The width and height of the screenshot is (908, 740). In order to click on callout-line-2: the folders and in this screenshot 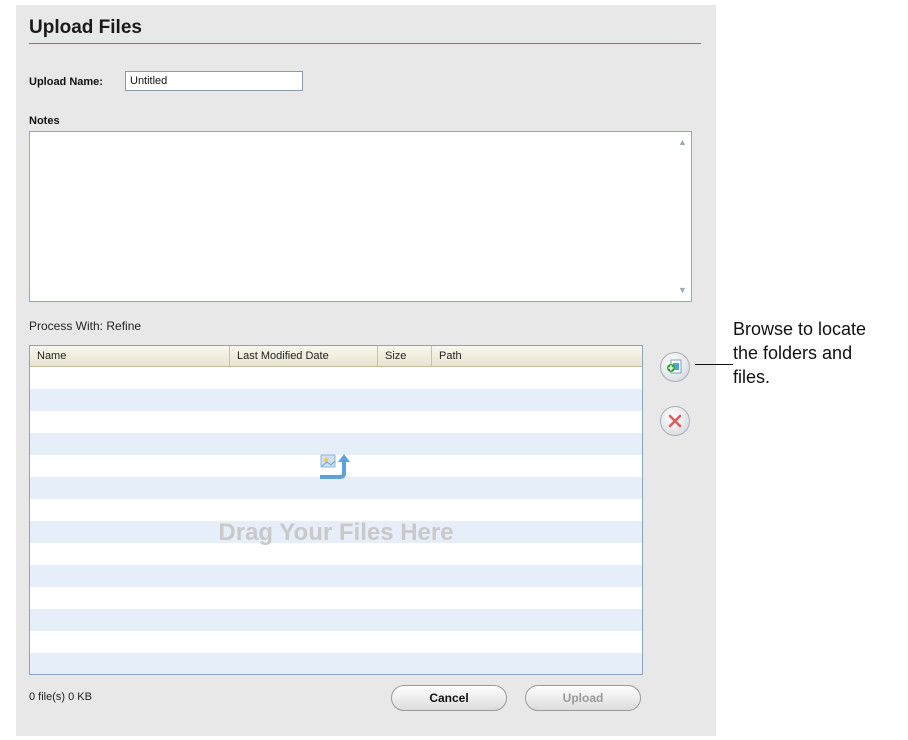, I will do `click(793, 353)`.